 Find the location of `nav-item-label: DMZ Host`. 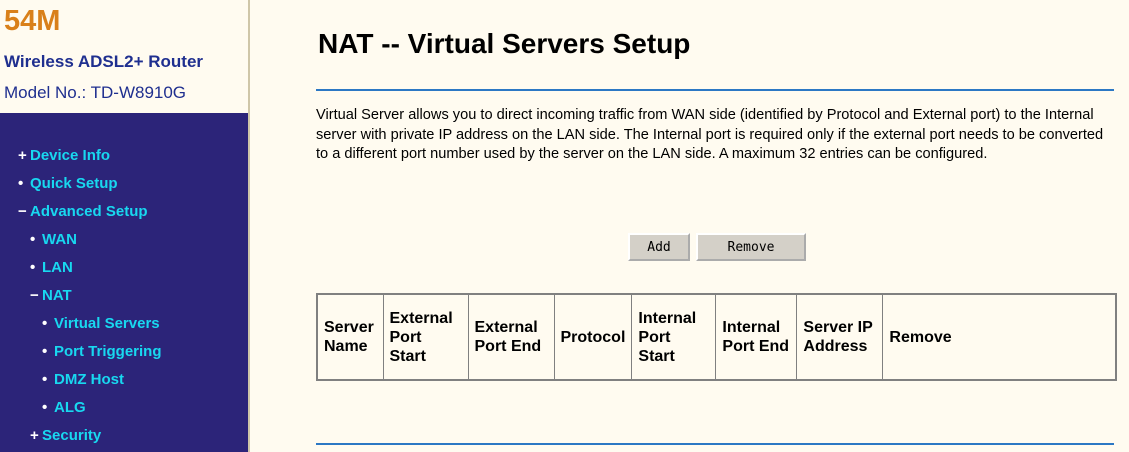

nav-item-label: DMZ Host is located at coordinates (89, 379).